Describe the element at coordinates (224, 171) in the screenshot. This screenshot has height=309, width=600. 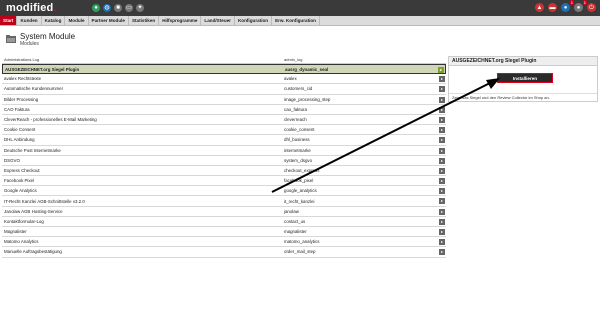
I see `table-row: Express Checkout checkout_express ▸` at that location.